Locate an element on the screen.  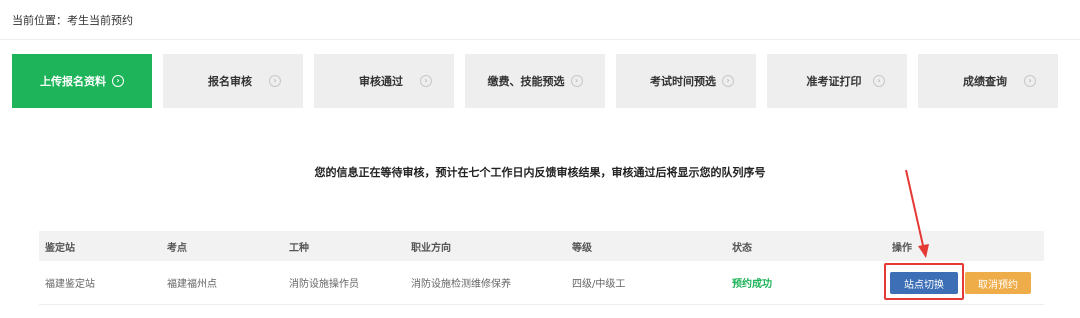
highlight-box is located at coordinates (924, 281).